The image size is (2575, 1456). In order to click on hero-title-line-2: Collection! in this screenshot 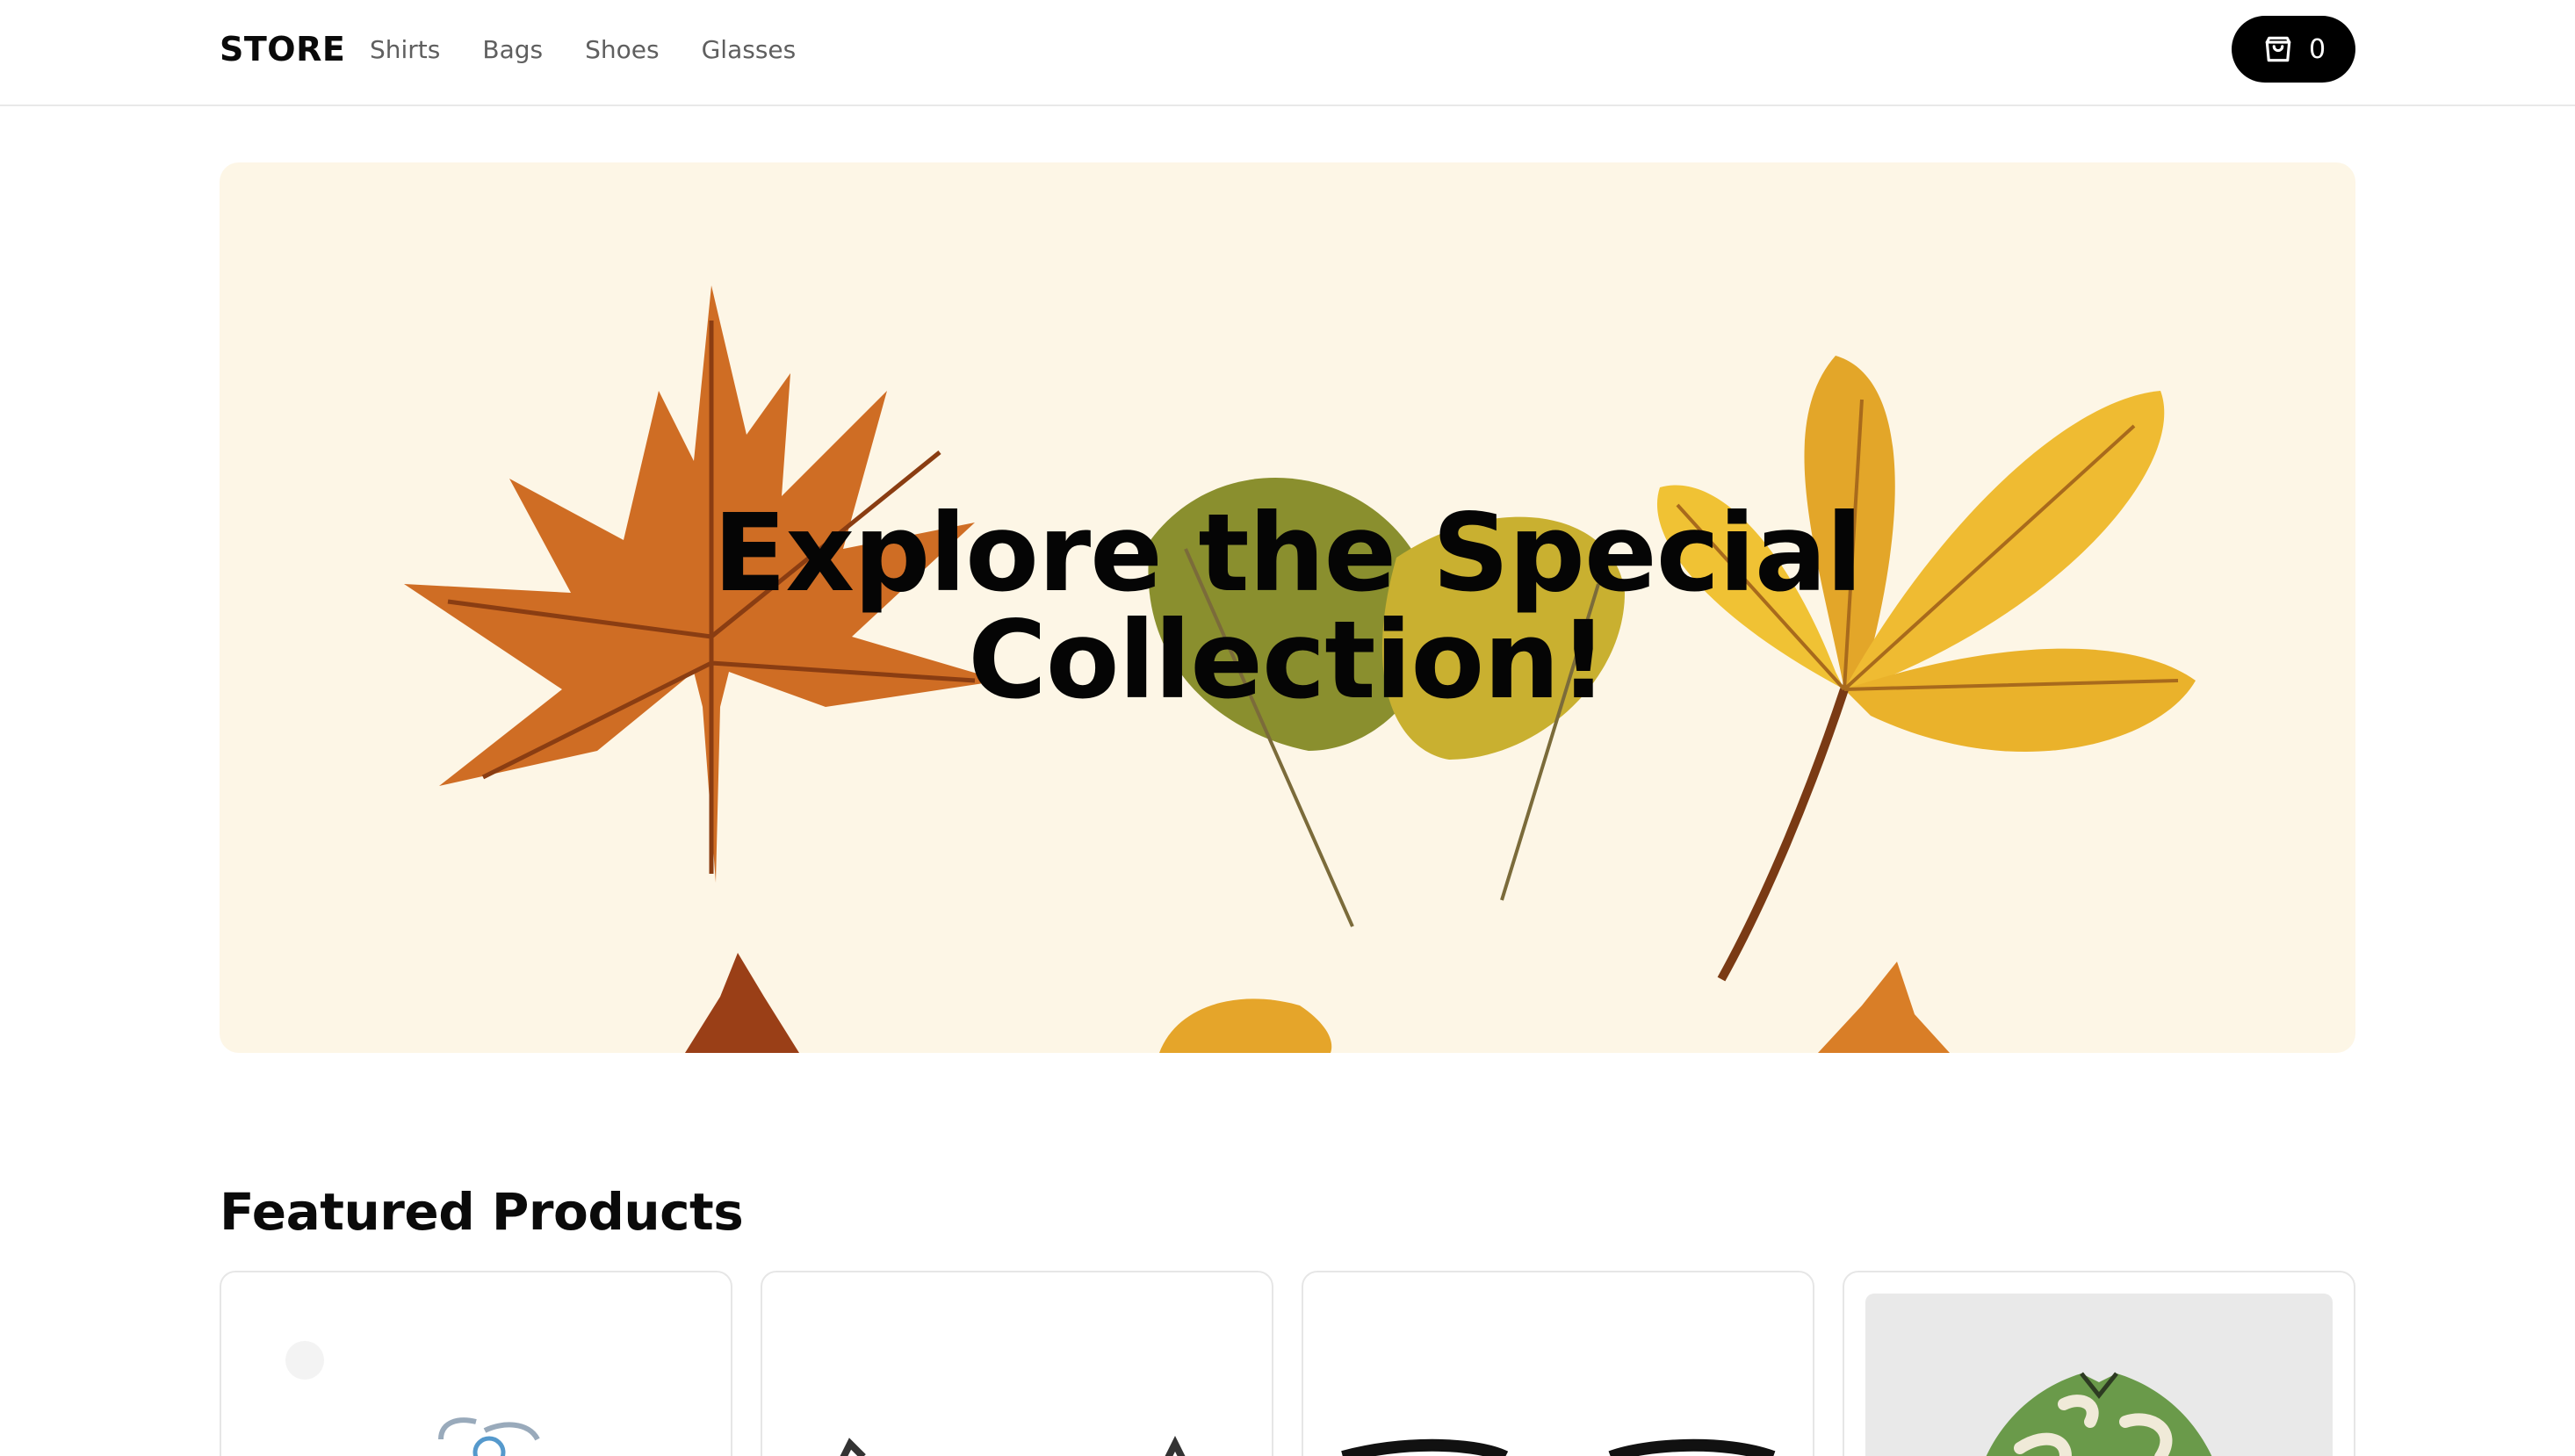, I will do `click(1287, 660)`.